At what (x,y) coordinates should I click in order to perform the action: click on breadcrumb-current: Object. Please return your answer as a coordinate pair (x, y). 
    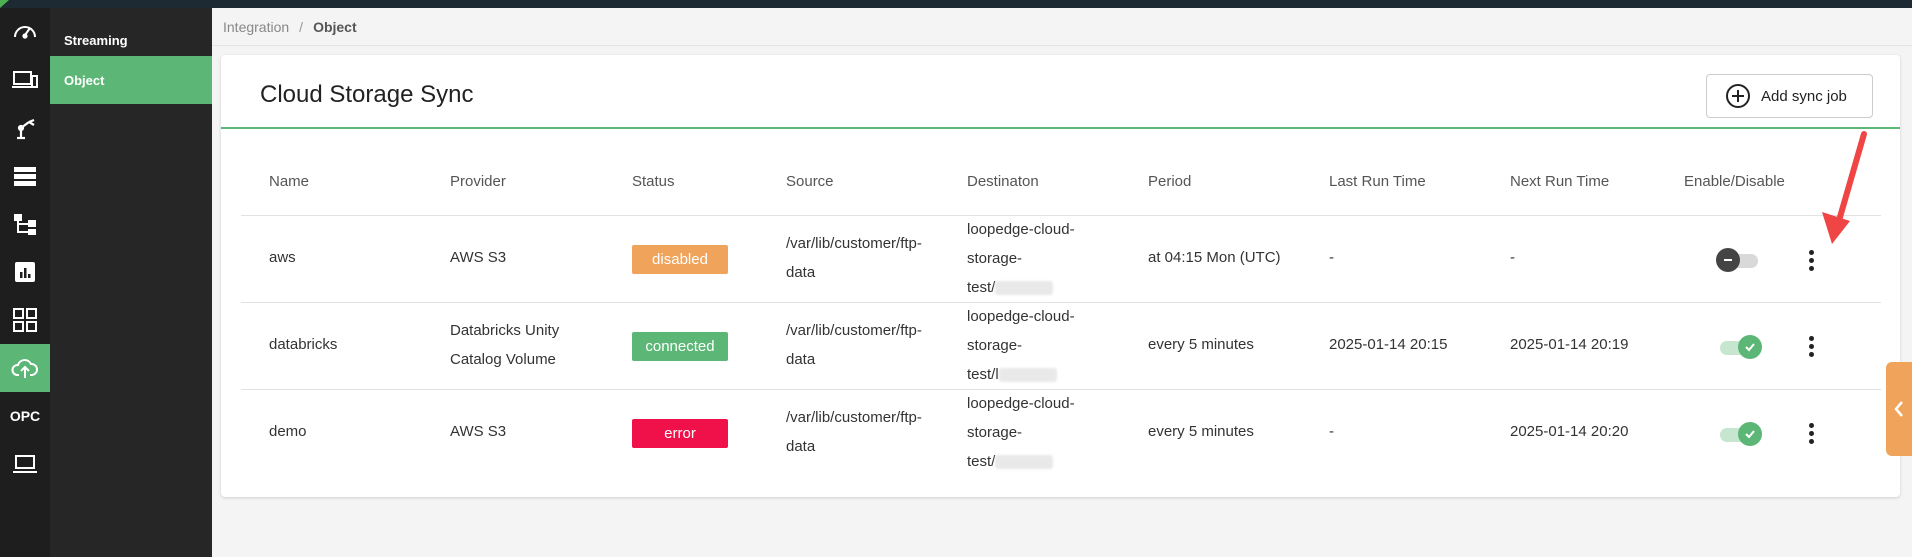
    Looking at the image, I should click on (335, 26).